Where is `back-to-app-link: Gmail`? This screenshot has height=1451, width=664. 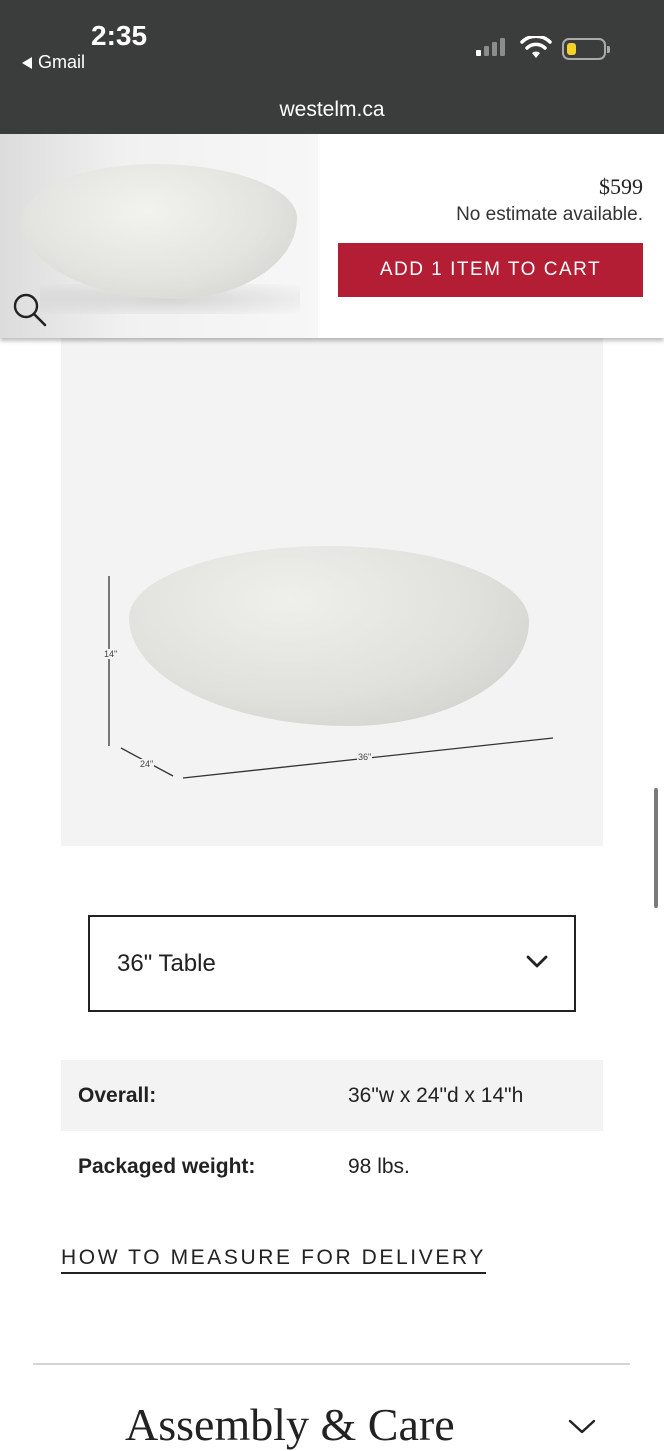
back-to-app-link: Gmail is located at coordinates (53, 62).